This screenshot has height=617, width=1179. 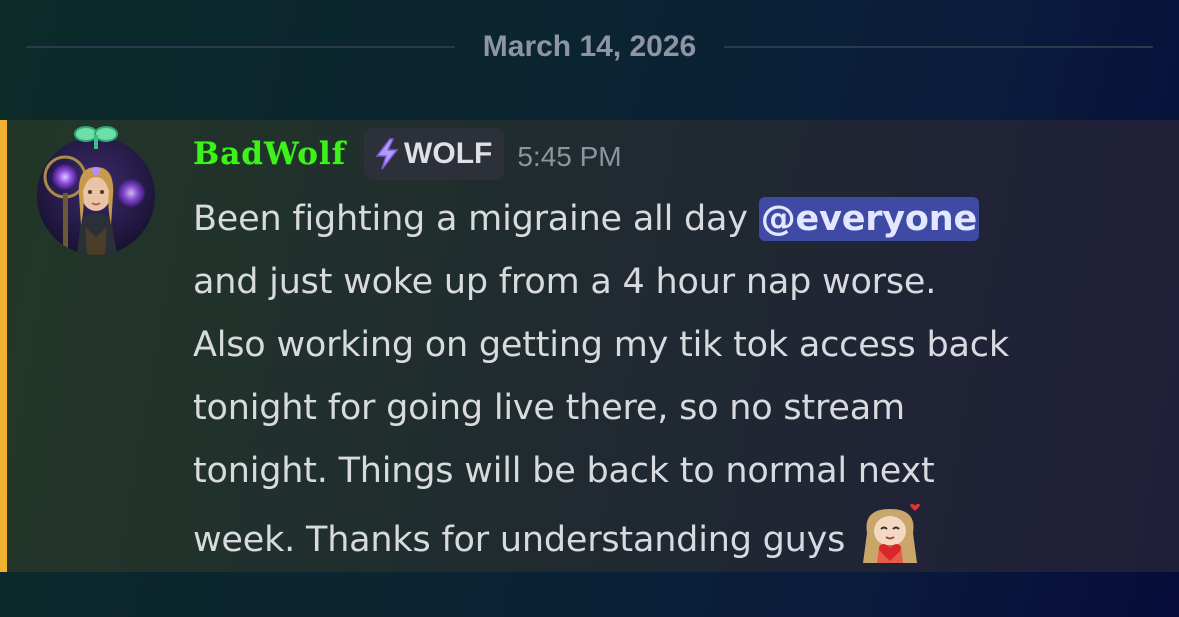 I want to click on divider-line-left, so click(x=240, y=47).